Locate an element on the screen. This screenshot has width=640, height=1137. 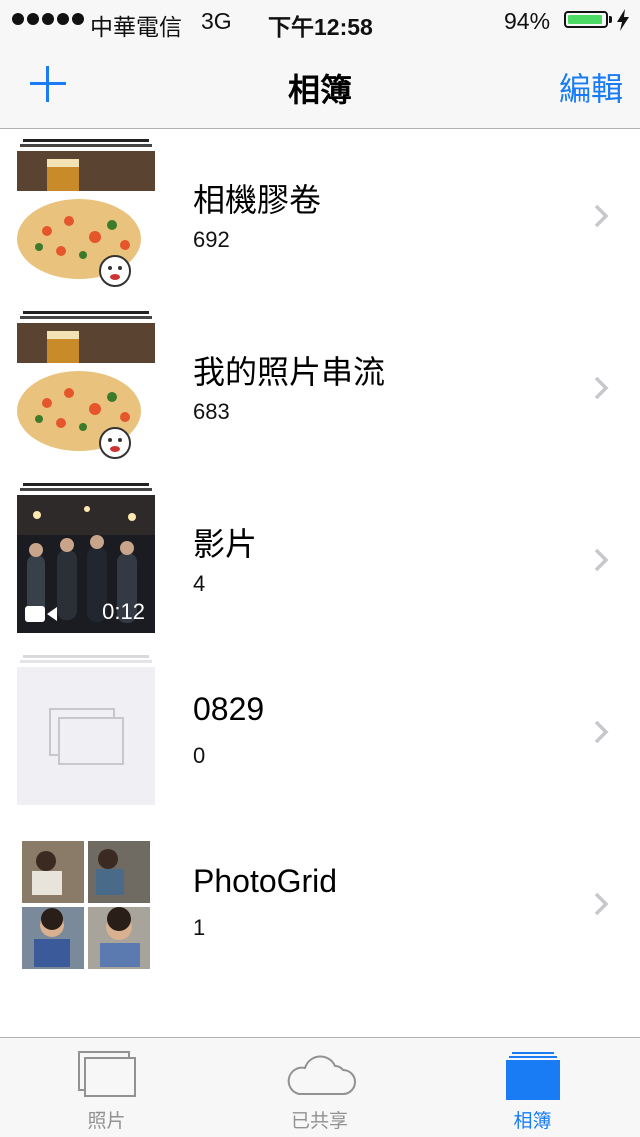
album-count: 692 is located at coordinates (211, 239).